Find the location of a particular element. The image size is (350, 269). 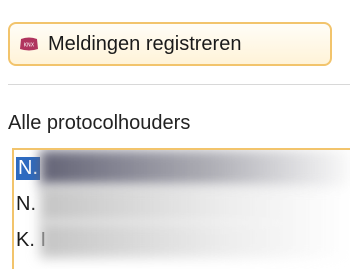

knx-device-icon: KNX is located at coordinates (29, 44).